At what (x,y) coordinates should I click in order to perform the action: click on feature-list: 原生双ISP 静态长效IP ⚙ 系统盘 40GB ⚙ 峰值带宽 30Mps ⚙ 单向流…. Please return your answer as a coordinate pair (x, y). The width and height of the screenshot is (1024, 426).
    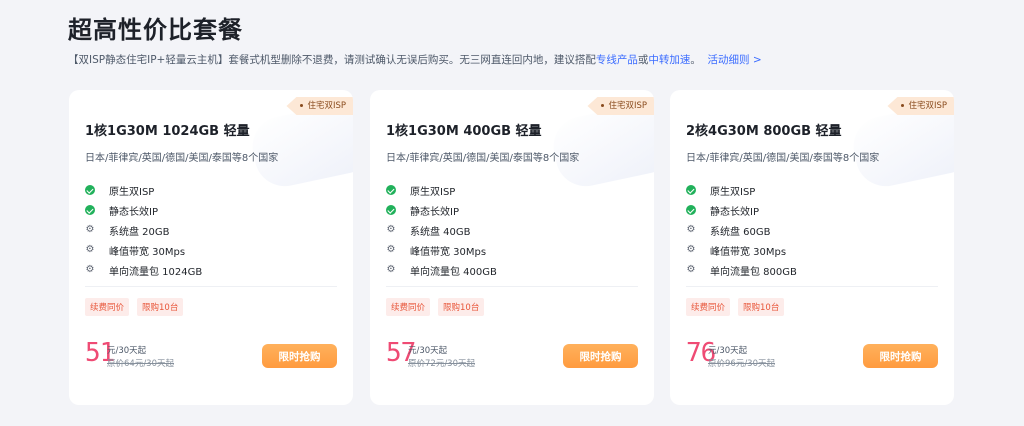
    Looking at the image, I should click on (441, 230).